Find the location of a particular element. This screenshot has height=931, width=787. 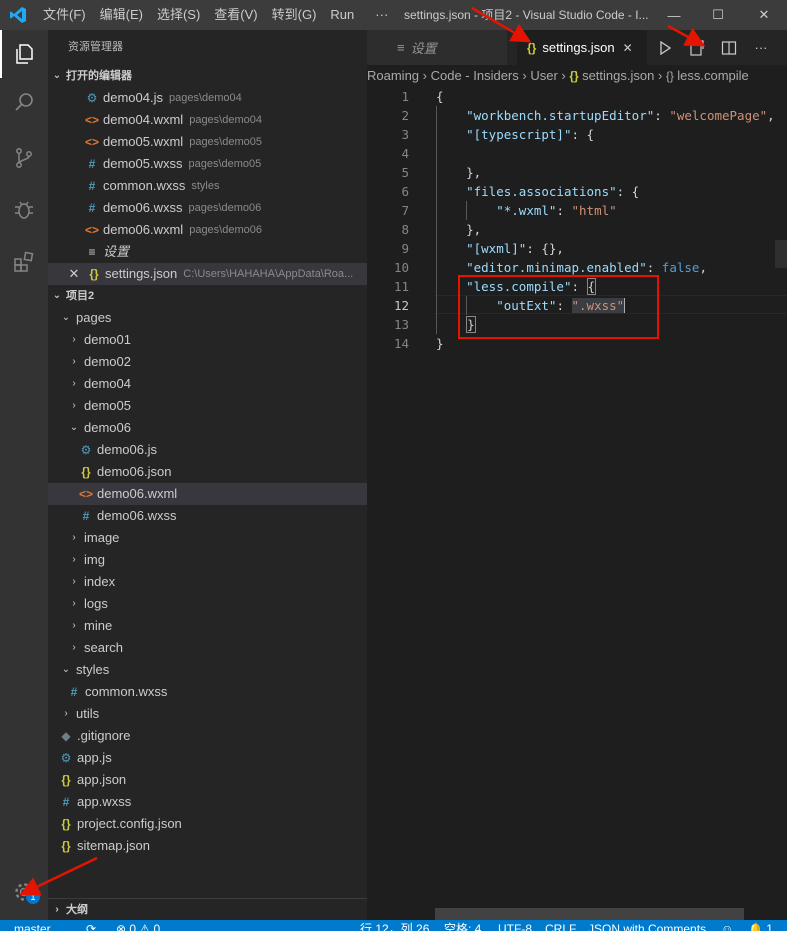

open-editor-item: ⚙ demo04.js pages\demo04 is located at coordinates (207, 98).